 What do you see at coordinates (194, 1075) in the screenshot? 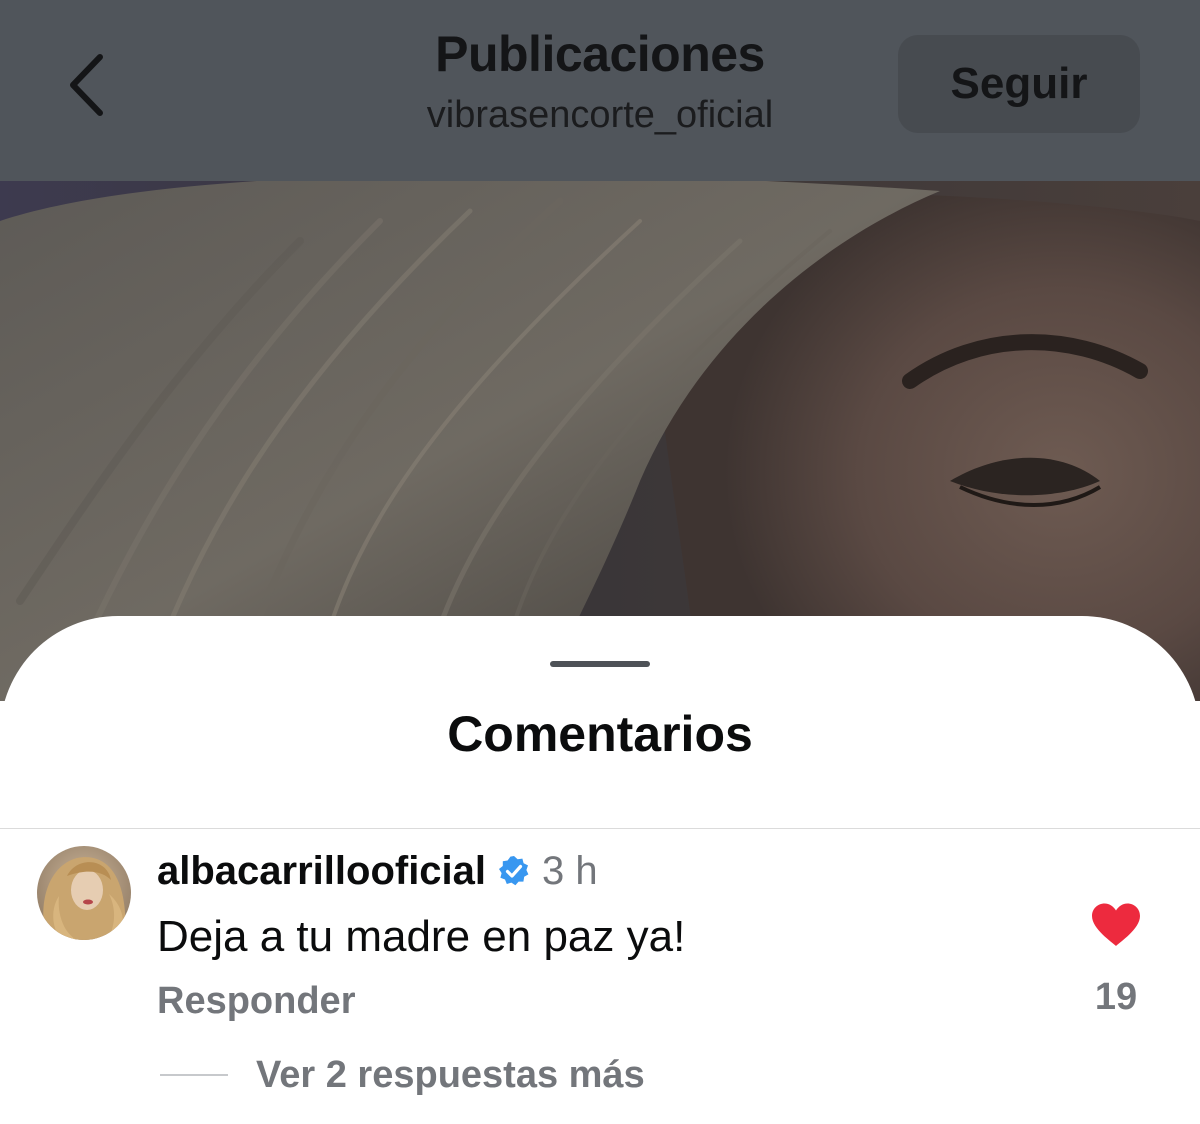
I see `replies-divider-line` at bounding box center [194, 1075].